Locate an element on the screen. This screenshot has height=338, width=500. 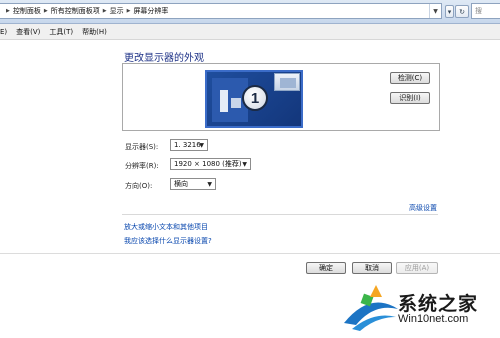
ok-button: 确定 is located at coordinates (326, 268).